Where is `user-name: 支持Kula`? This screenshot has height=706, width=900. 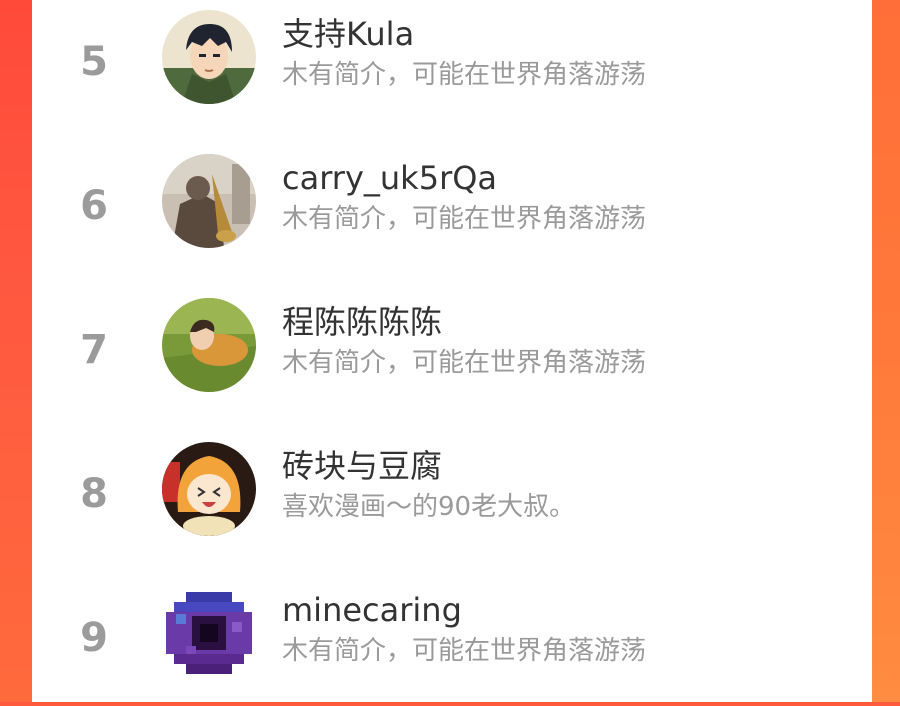
user-name: 支持Kula is located at coordinates (348, 34).